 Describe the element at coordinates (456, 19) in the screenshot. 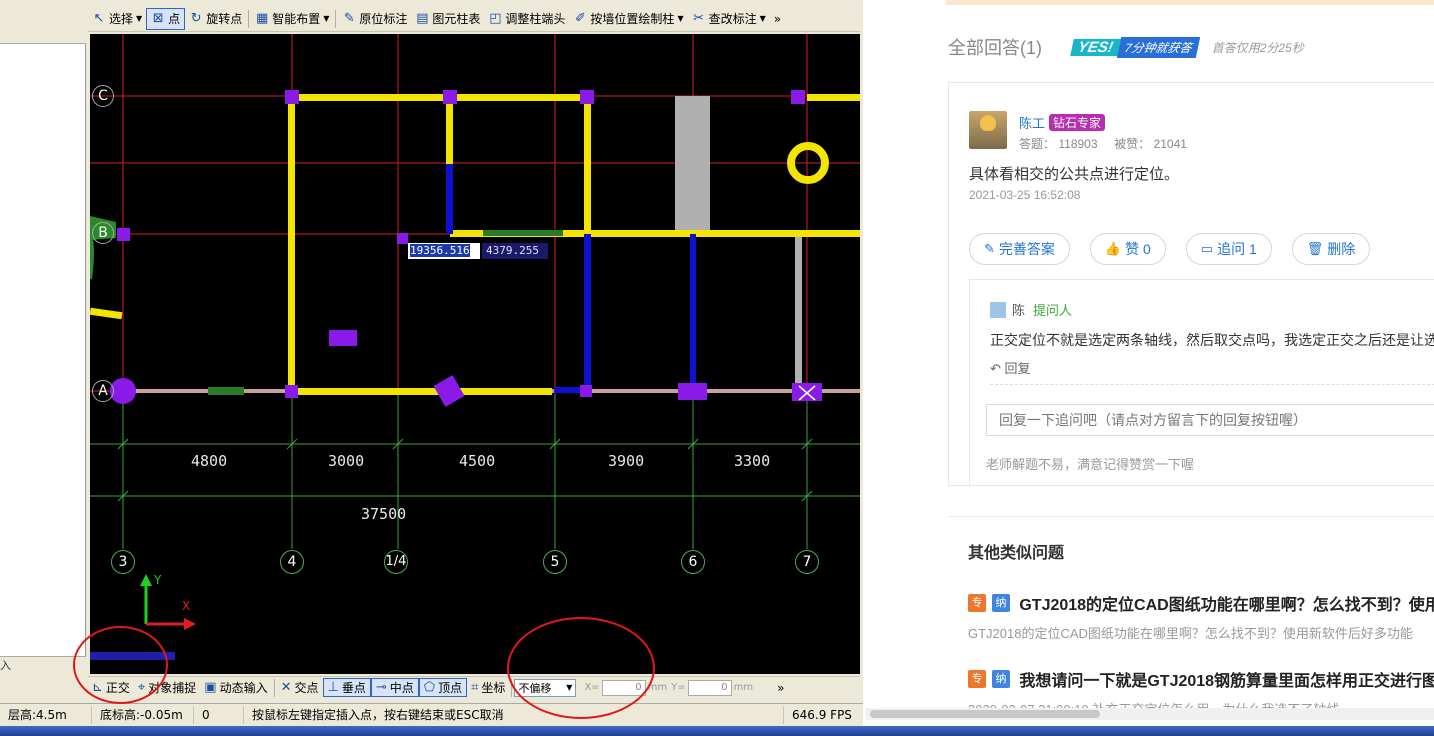

I see `element-table-label: 图元柱表` at that location.